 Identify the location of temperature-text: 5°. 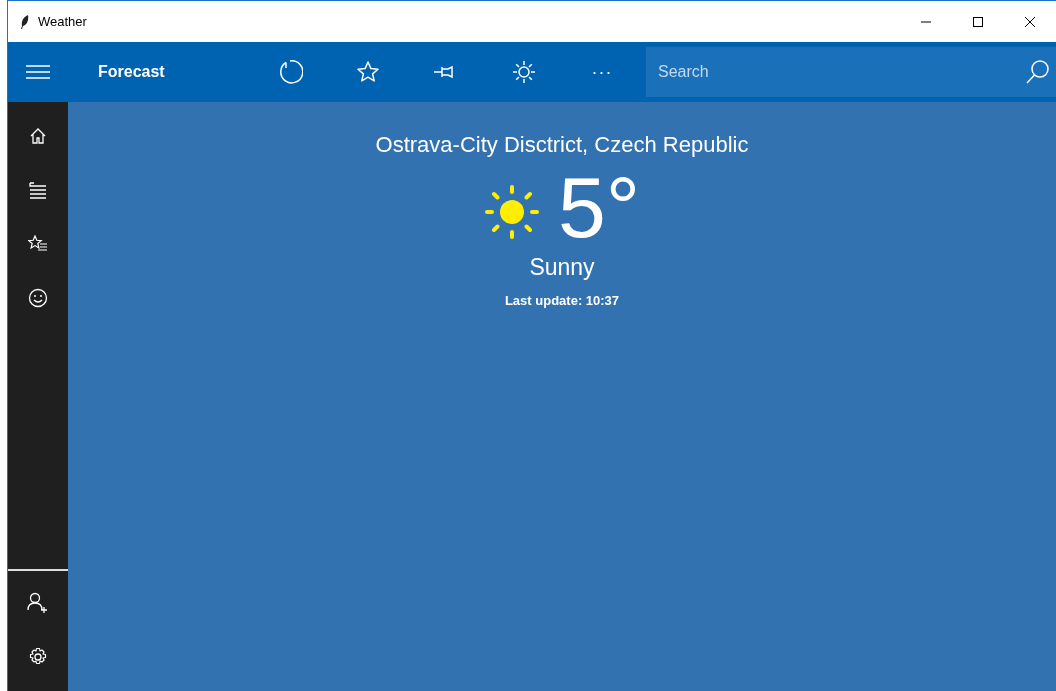
(599, 207).